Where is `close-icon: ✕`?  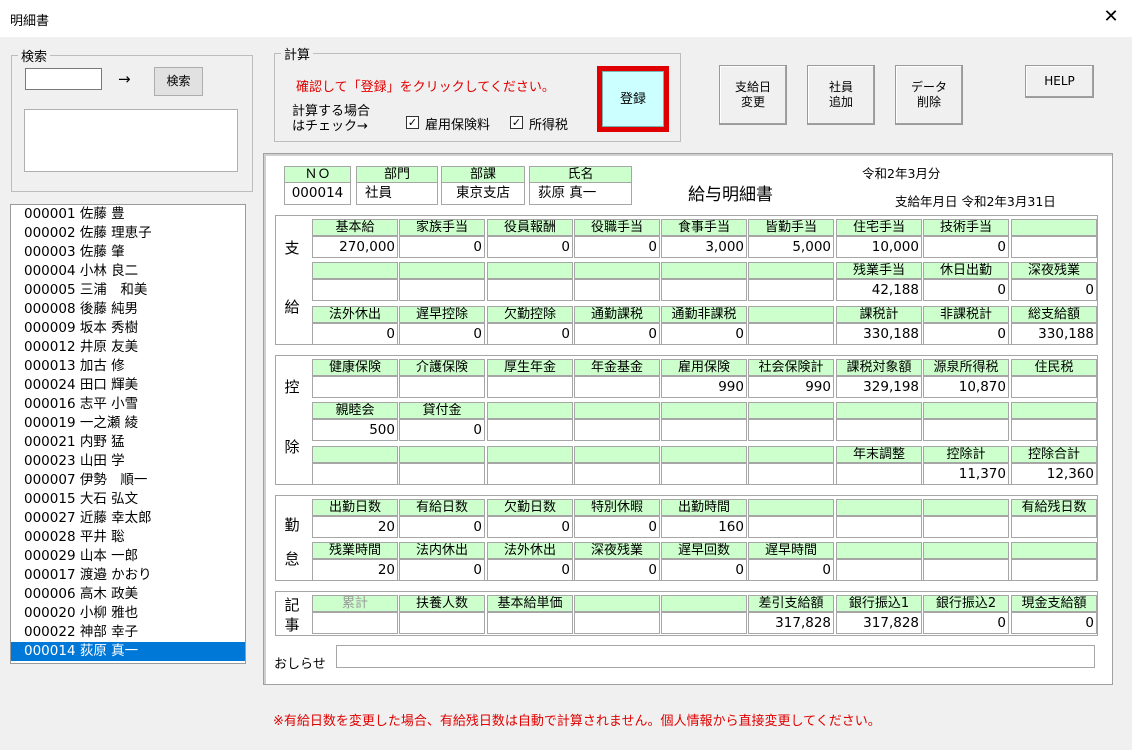
close-icon: ✕ is located at coordinates (1111, 17).